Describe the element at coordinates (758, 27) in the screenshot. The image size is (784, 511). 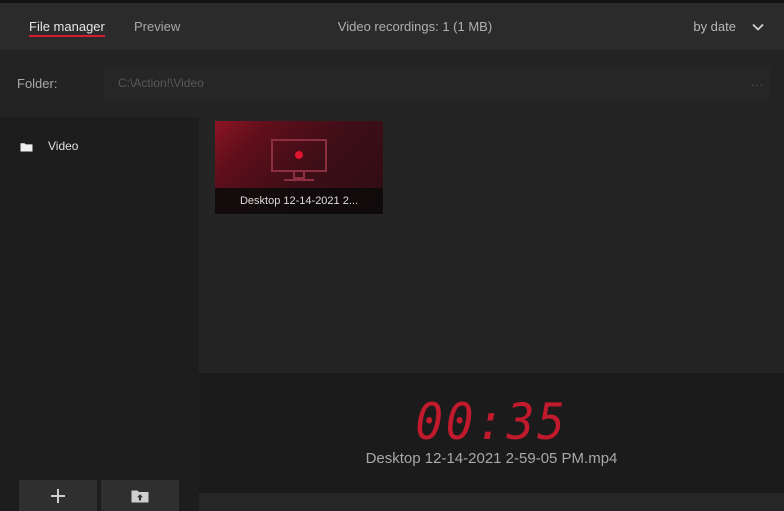
I see `chevron-down-icon` at that location.